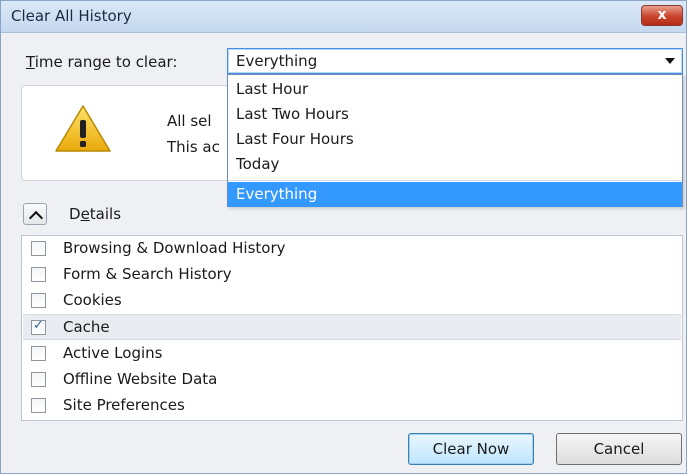 The image size is (687, 474). What do you see at coordinates (455, 61) in the screenshot?
I see `time-range-select: Everything` at bounding box center [455, 61].